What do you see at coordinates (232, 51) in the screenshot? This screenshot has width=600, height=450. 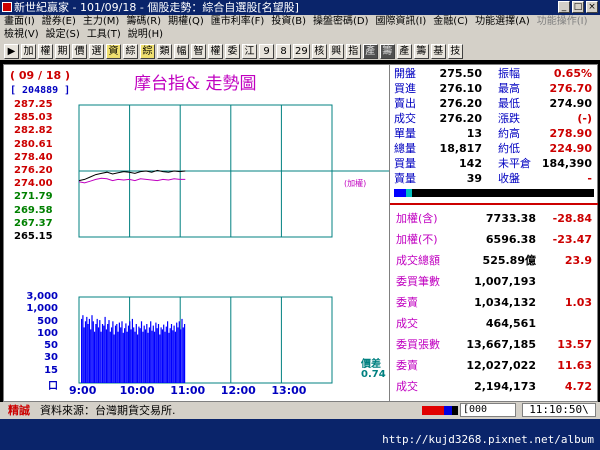 I see `toolbar-button-13: 委` at bounding box center [232, 51].